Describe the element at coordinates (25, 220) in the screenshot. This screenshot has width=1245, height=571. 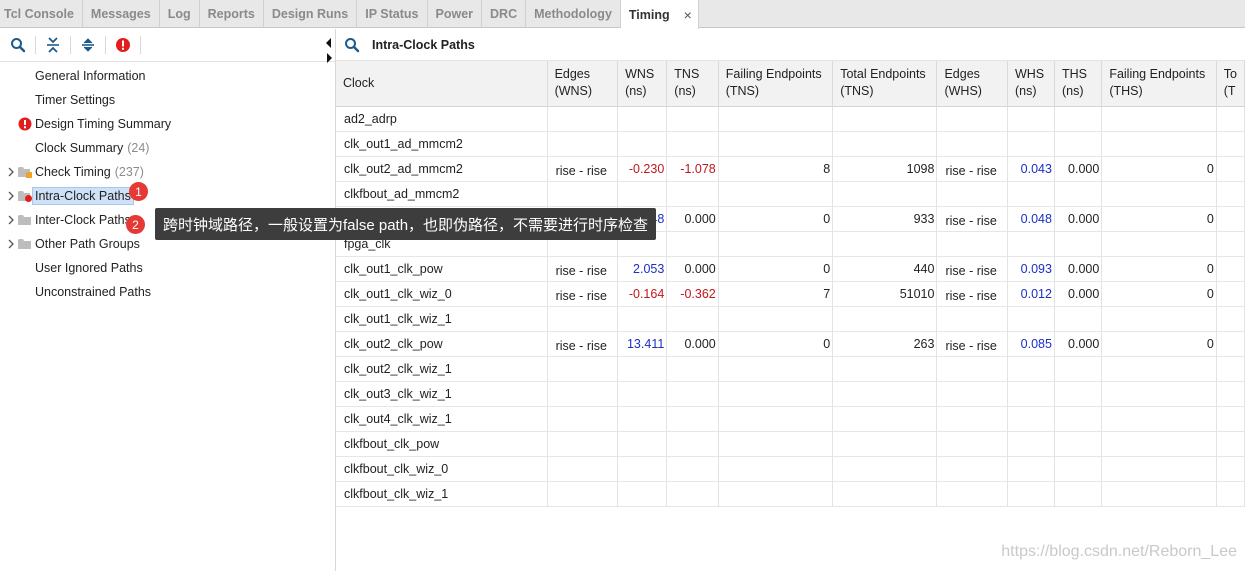
I see `folder-icon` at that location.